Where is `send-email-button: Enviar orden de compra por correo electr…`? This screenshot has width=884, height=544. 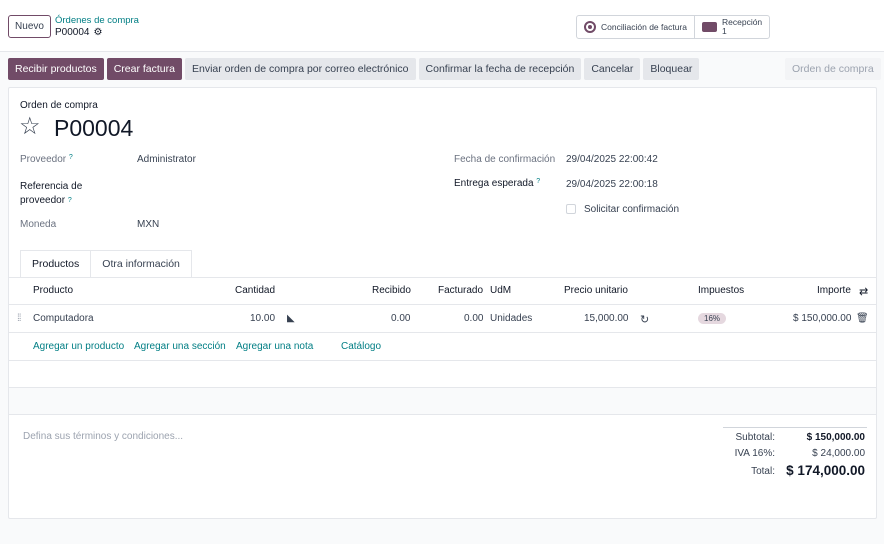
send-email-button: Enviar orden de compra por correo electr… is located at coordinates (300, 69).